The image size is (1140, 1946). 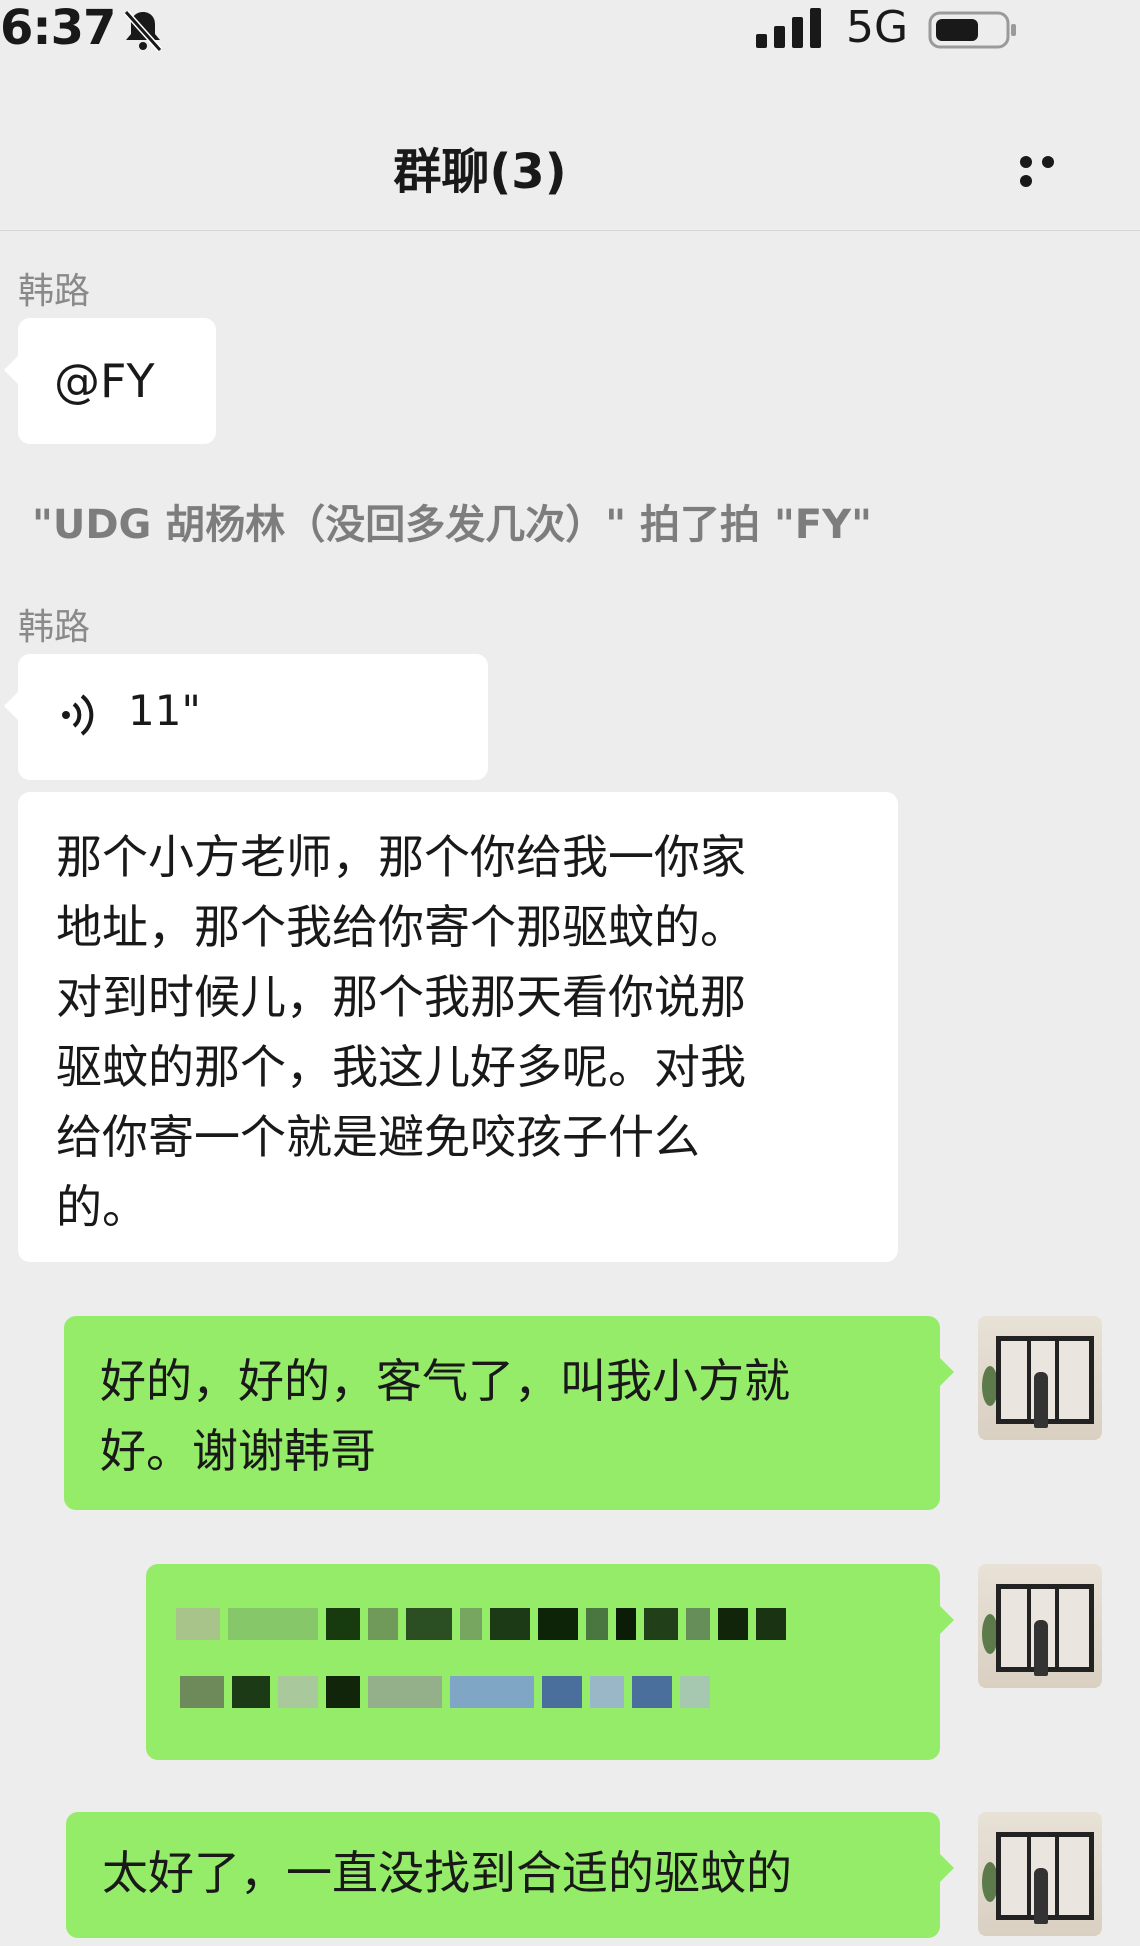 I want to click on status-time: 6:37, so click(x=58, y=28).